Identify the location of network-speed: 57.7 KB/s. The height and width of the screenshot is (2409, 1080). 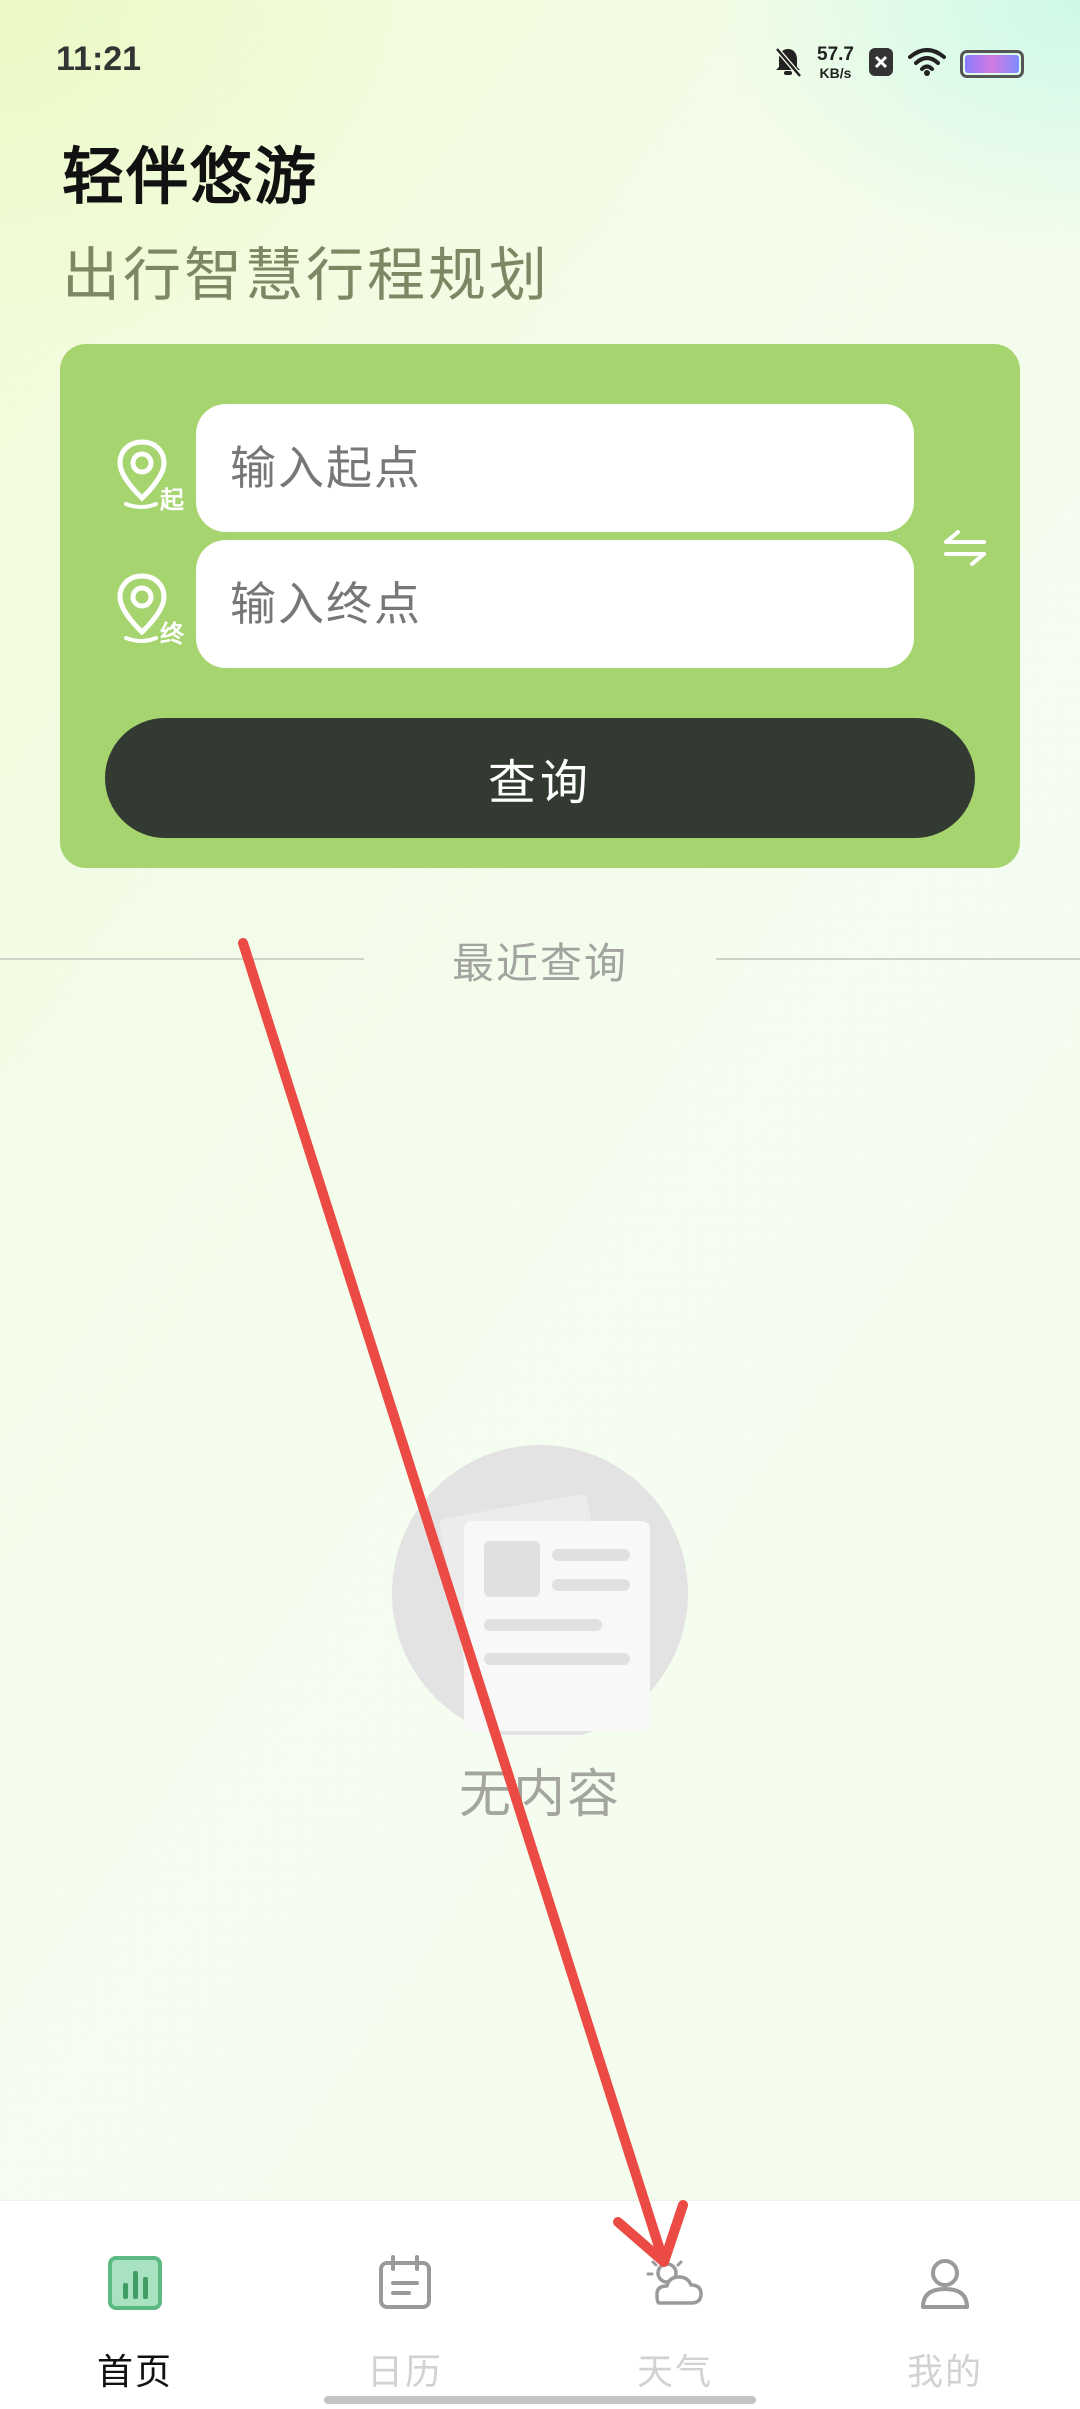
(835, 63).